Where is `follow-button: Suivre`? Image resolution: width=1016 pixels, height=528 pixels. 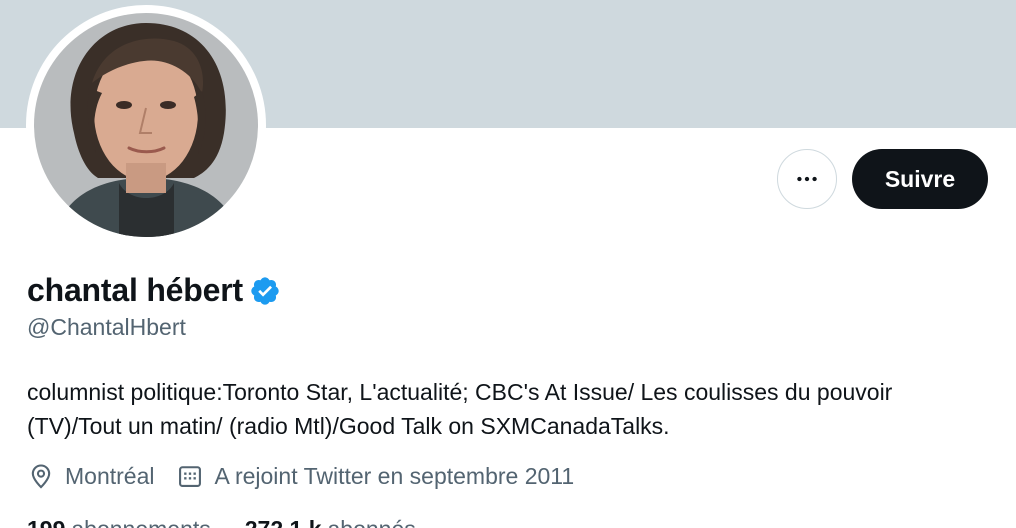 follow-button: Suivre is located at coordinates (920, 179).